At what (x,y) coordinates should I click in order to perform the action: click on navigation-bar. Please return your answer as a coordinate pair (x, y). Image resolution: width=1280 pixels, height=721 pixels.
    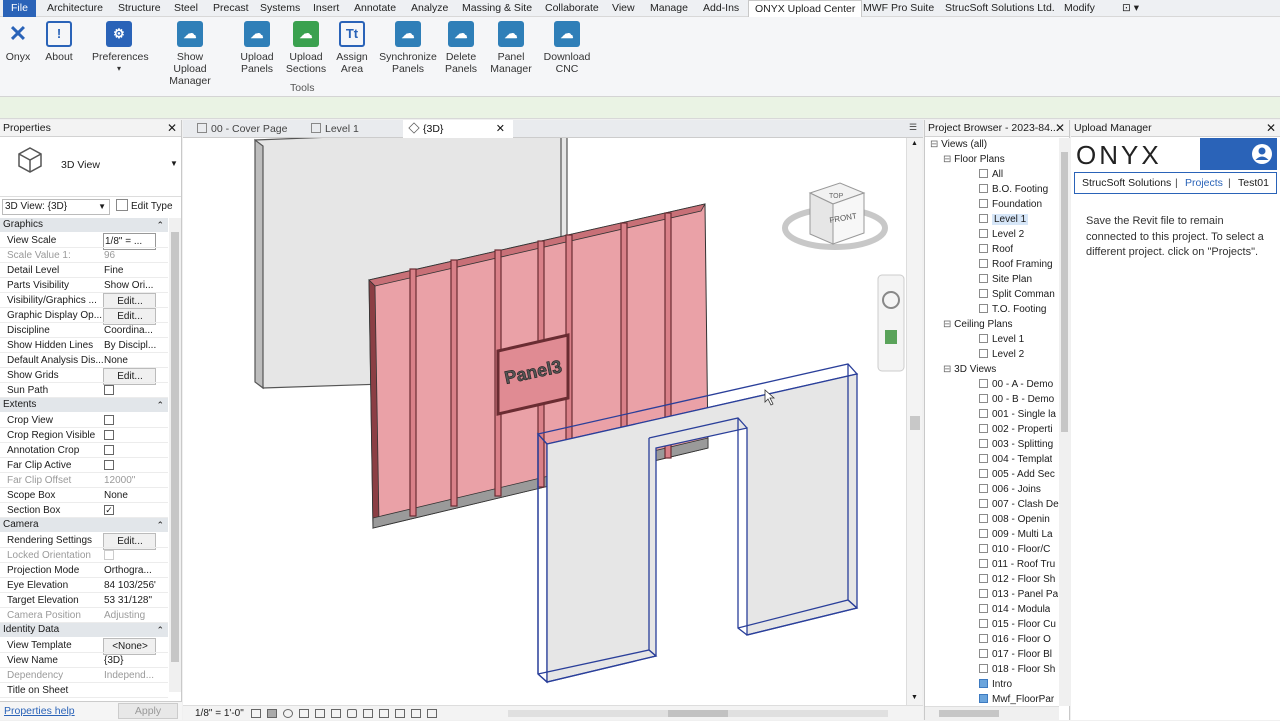
    Looking at the image, I should click on (891, 323).